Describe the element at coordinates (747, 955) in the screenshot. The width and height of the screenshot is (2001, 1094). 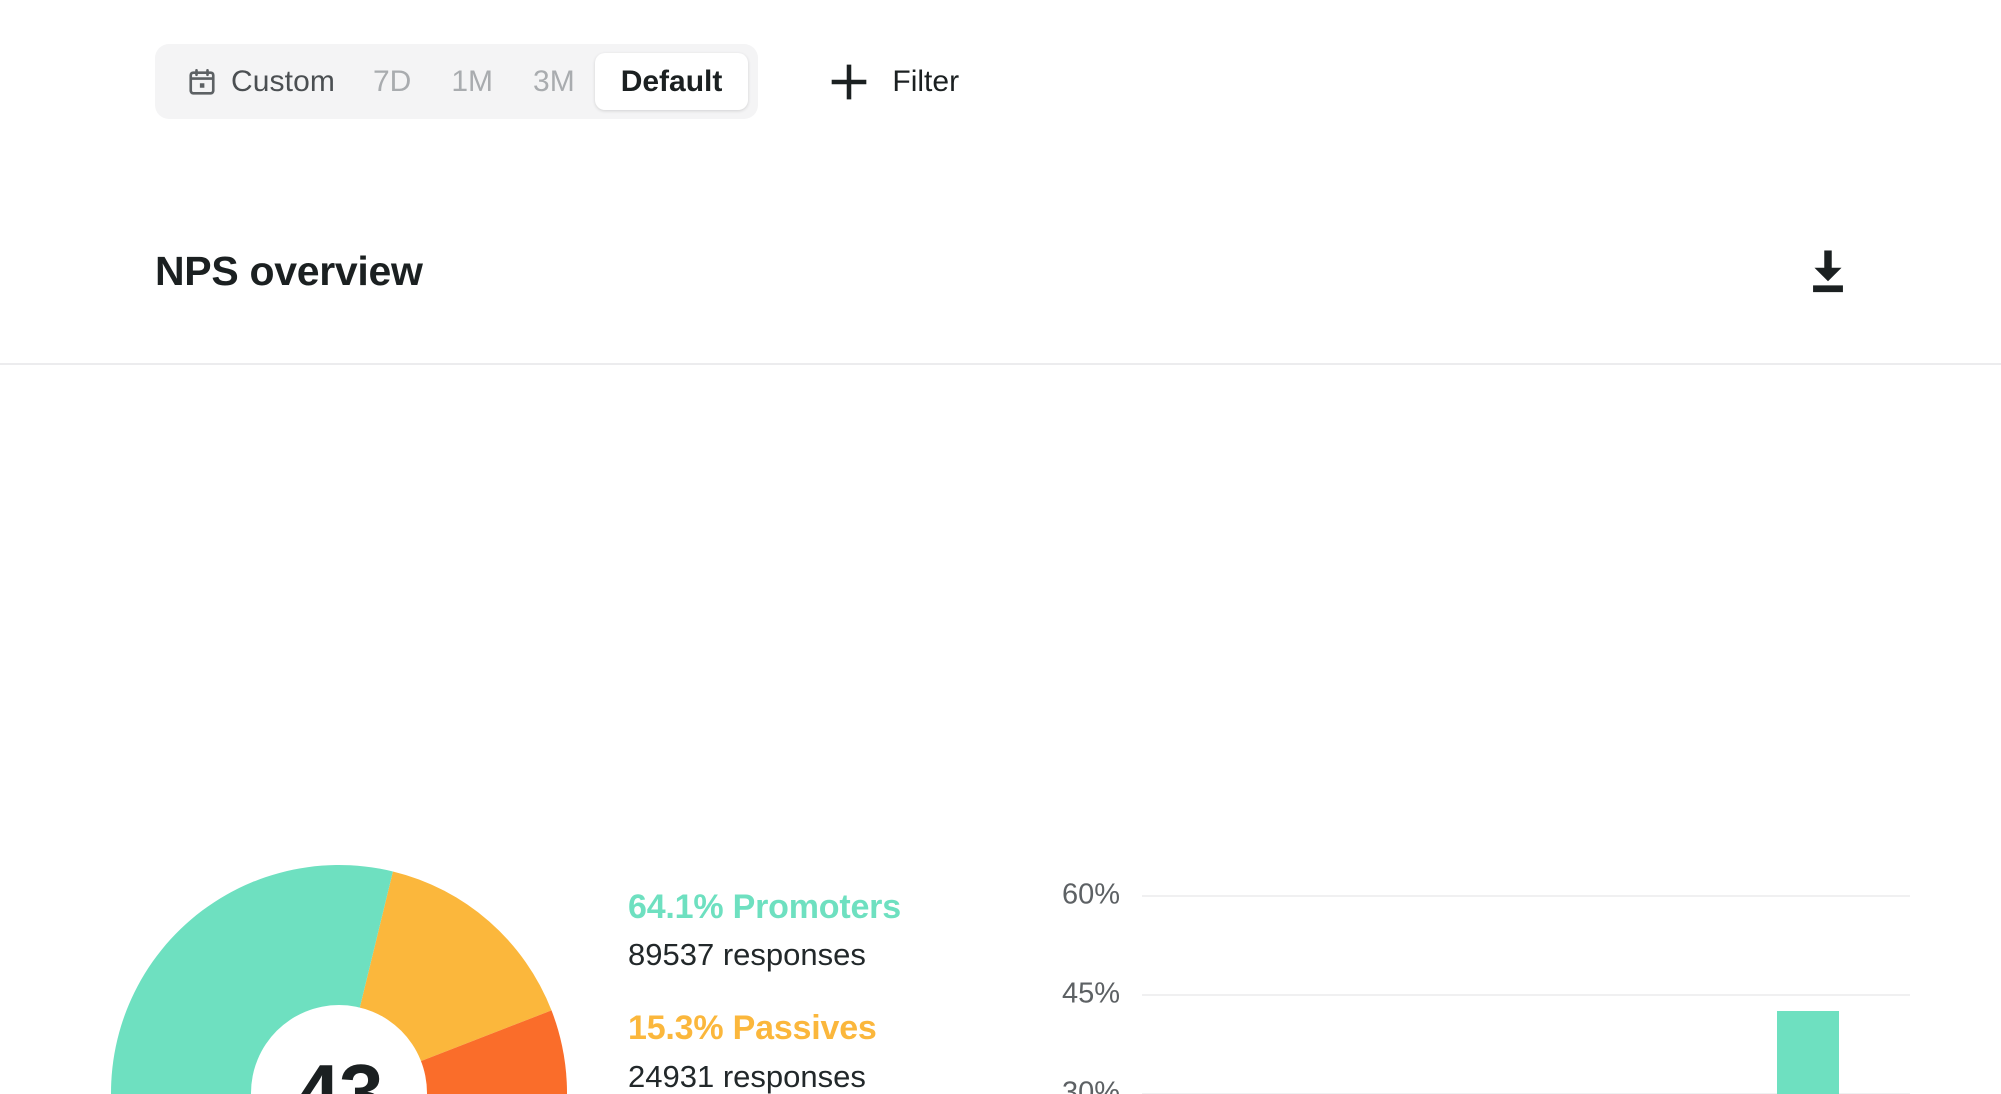
I see `legend-promoters-responses: 89537 responses` at that location.